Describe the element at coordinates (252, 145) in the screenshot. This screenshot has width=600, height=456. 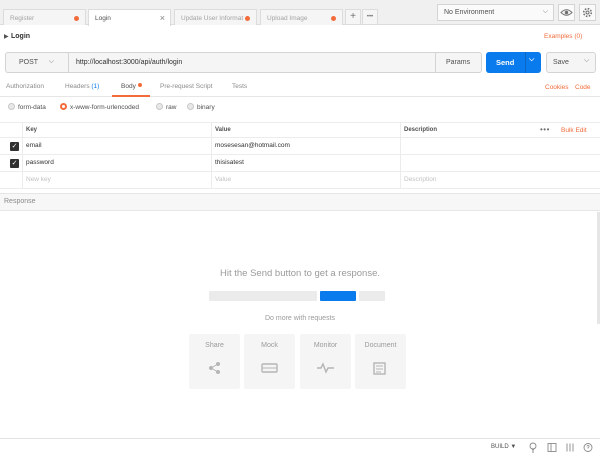
I see `value-cell: mosesesan@hotmail.com` at that location.